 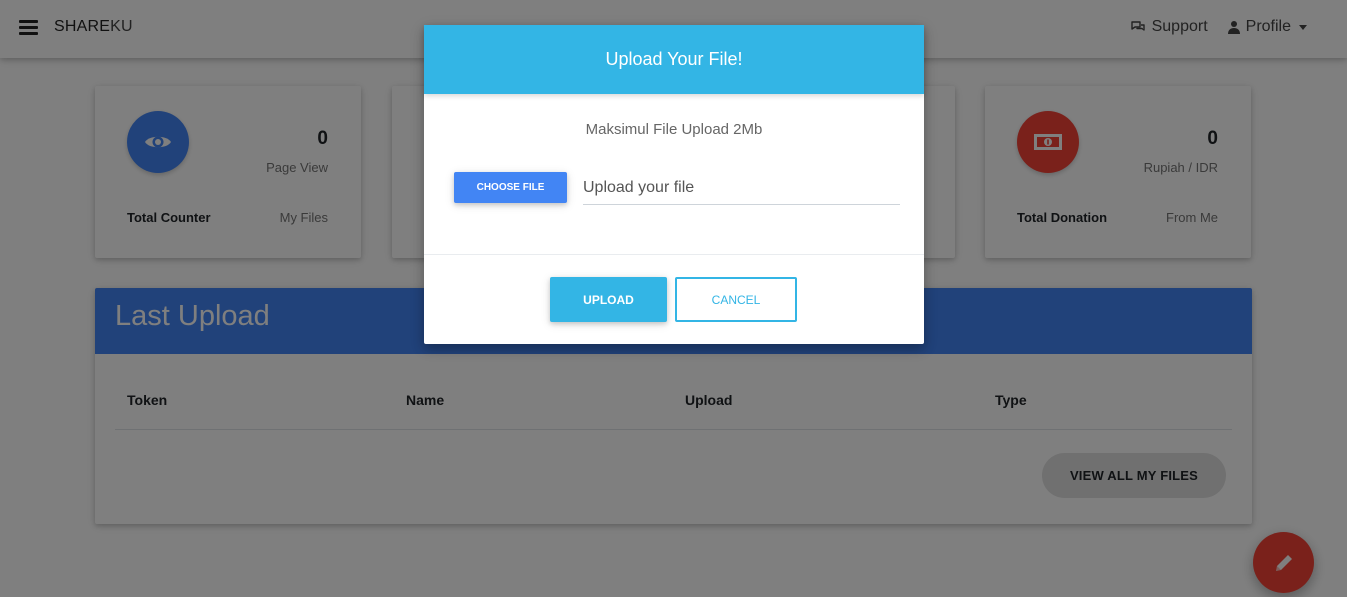 What do you see at coordinates (736, 299) in the screenshot?
I see `cancel-button: CANCEL` at bounding box center [736, 299].